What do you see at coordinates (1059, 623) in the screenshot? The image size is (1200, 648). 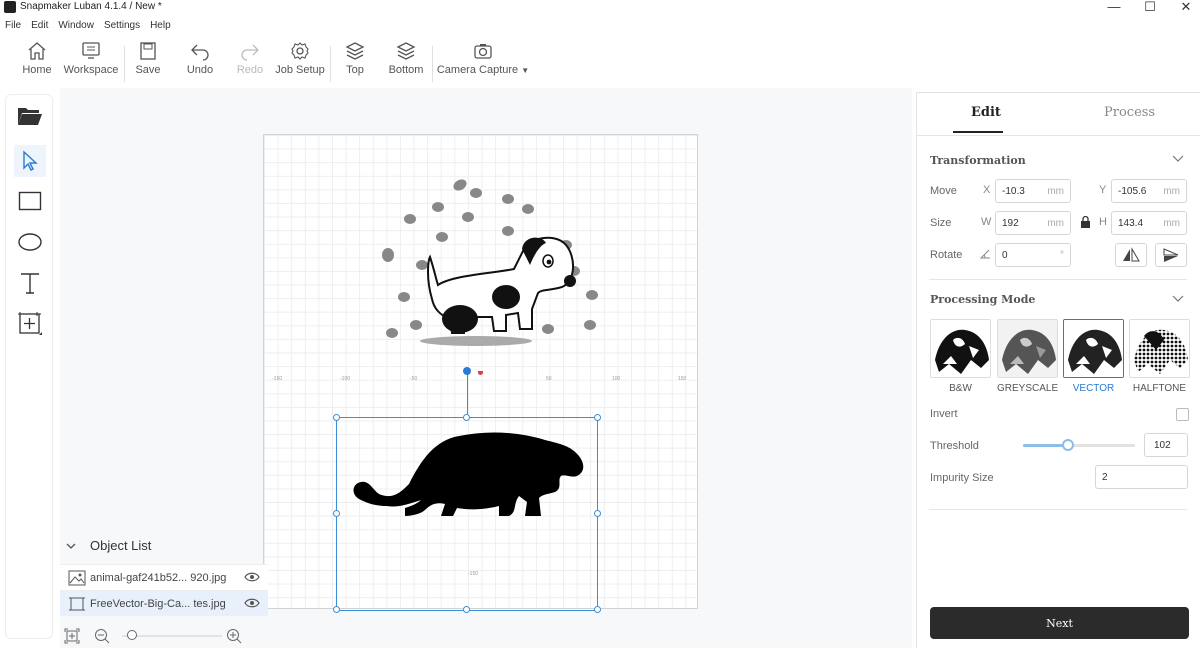 I see `next-button: Next` at bounding box center [1059, 623].